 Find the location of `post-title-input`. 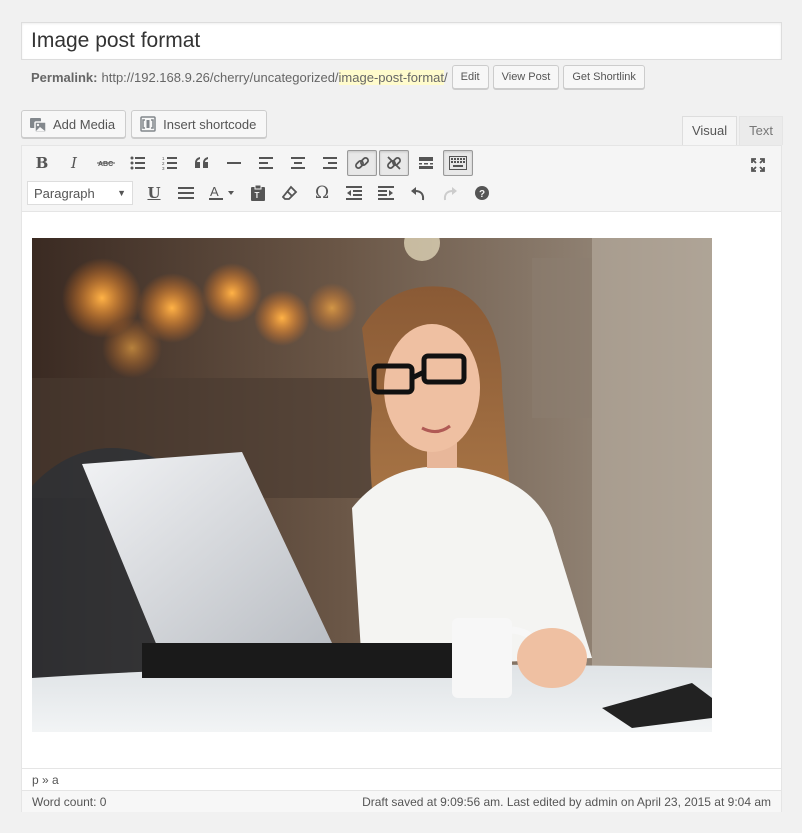

post-title-input is located at coordinates (401, 41).